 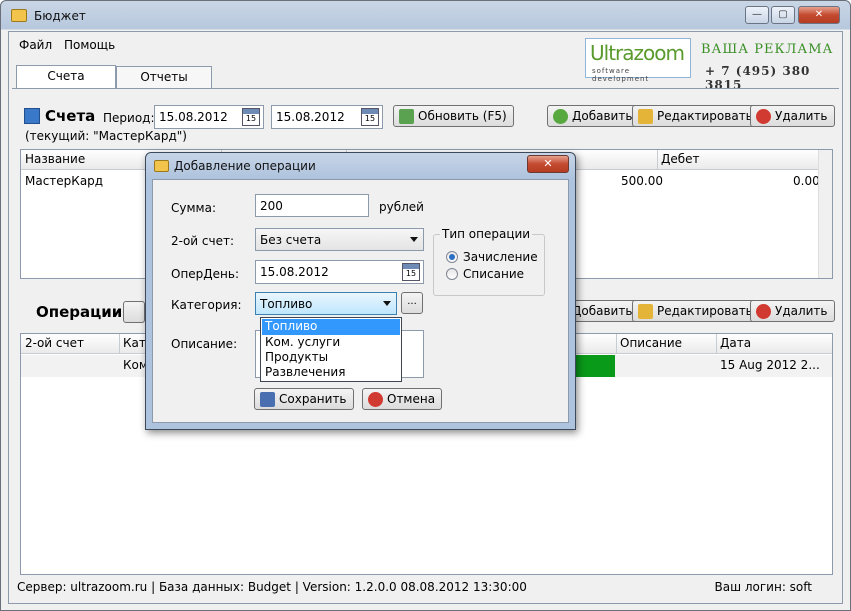 I want to click on ultrazoom-logo: Ultrazoom software development, so click(x=638, y=60).